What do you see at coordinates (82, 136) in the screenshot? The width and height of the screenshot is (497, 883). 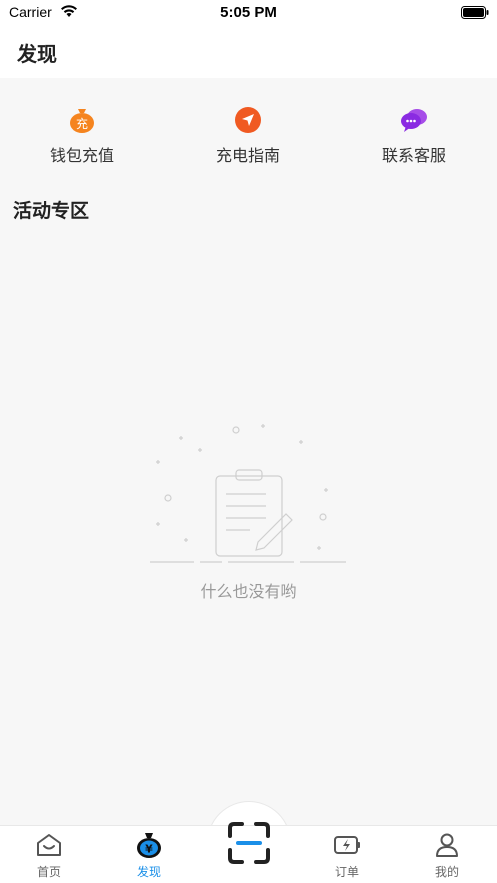 I see `wallet-recharge-button: 充 钱包充值` at bounding box center [82, 136].